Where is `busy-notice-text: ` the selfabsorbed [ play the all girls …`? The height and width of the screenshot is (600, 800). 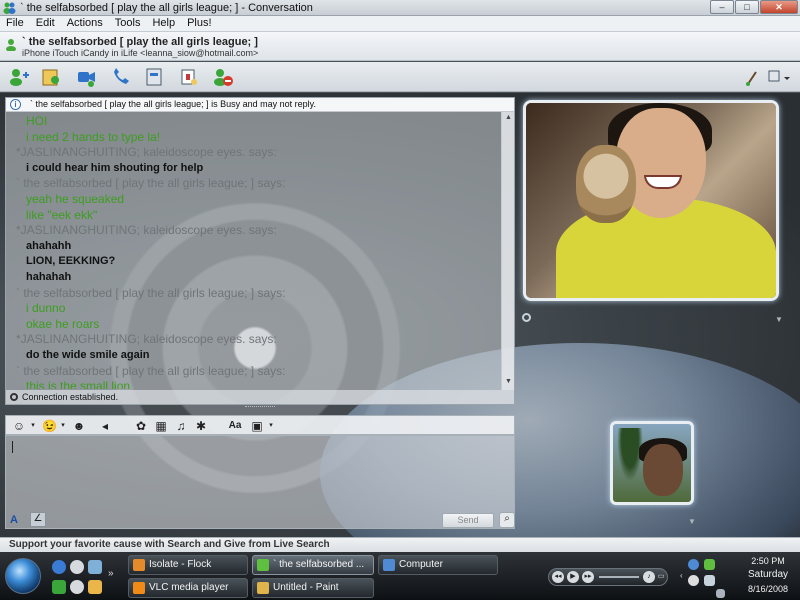 busy-notice-text: ` the selfabsorbed [ play the all girls … is located at coordinates (173, 104).